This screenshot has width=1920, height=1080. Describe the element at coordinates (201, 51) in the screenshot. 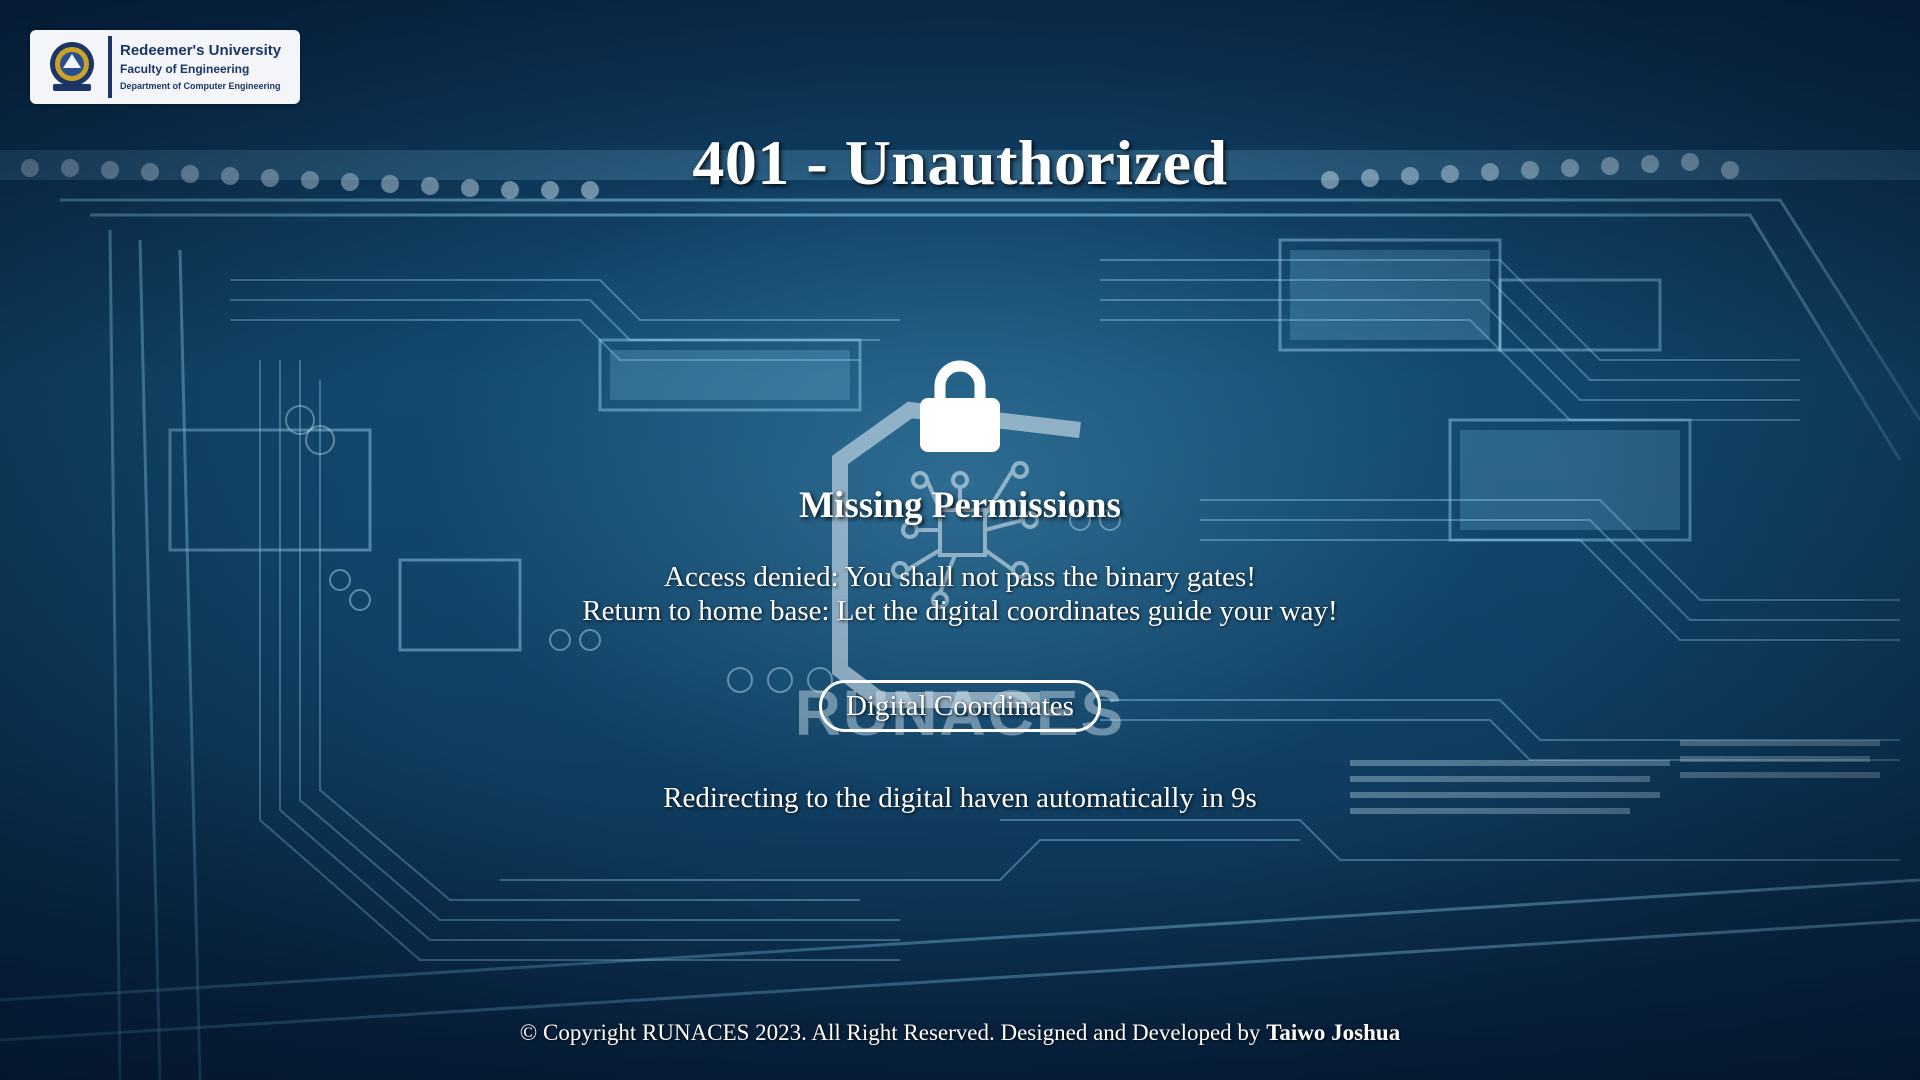

I see `university-name: Redeemer's University` at that location.